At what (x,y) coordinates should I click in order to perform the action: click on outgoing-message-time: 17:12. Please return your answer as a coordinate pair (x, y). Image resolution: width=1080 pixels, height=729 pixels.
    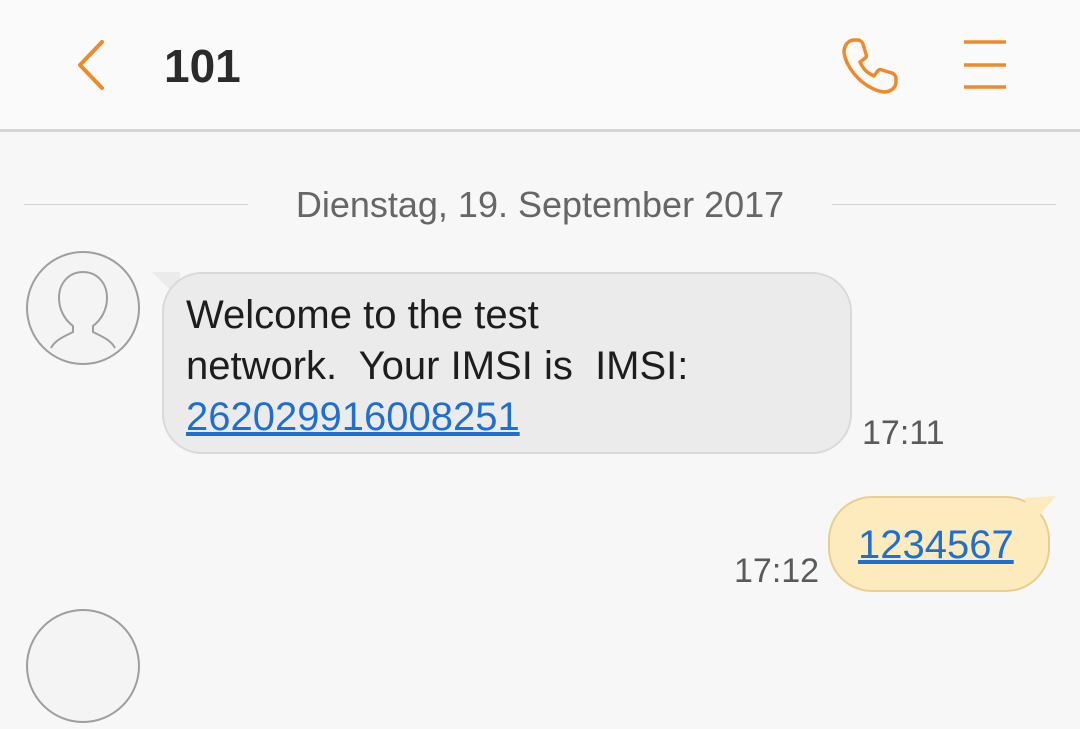
    Looking at the image, I should click on (777, 571).